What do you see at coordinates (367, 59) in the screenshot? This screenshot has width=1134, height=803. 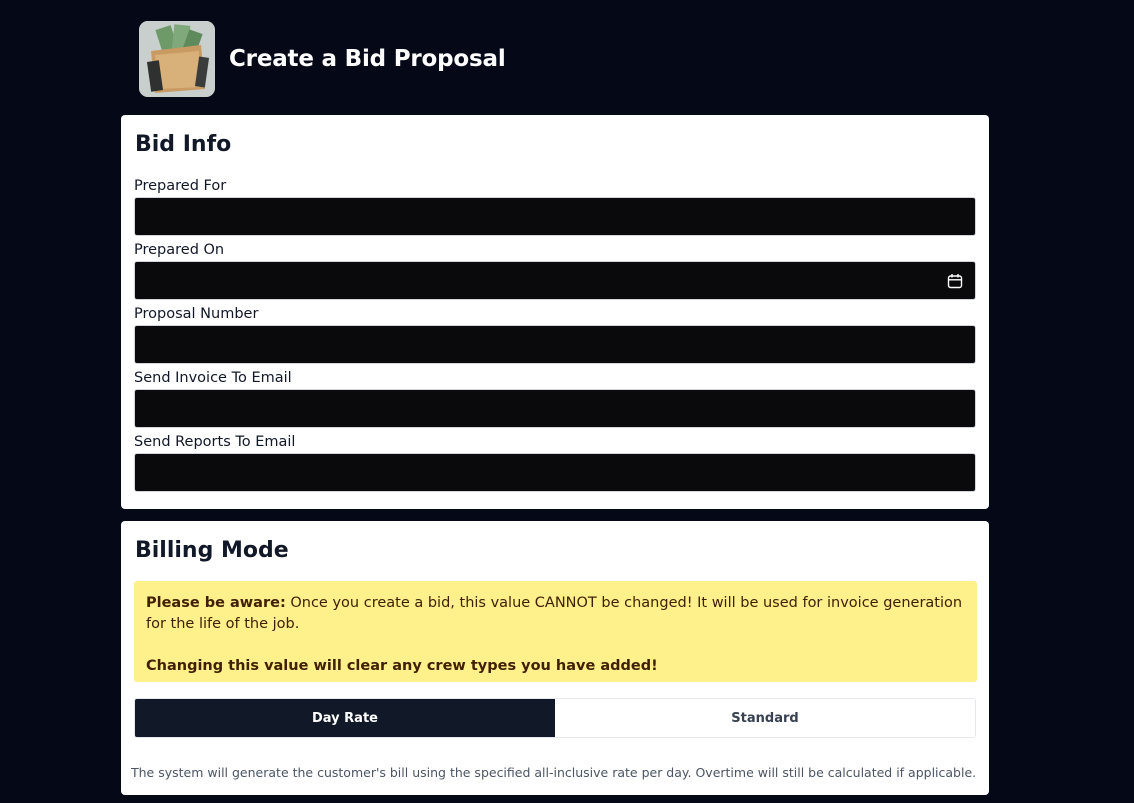 I see `page-title: Create a Bid Proposal` at bounding box center [367, 59].